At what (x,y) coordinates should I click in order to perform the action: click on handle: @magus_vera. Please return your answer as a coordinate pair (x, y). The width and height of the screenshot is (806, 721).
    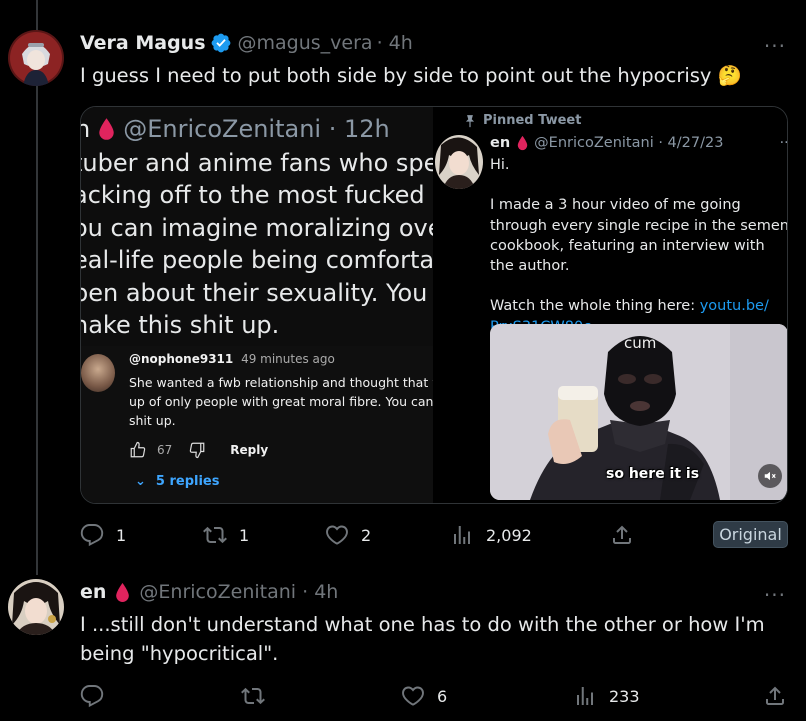
    Looking at the image, I should click on (305, 43).